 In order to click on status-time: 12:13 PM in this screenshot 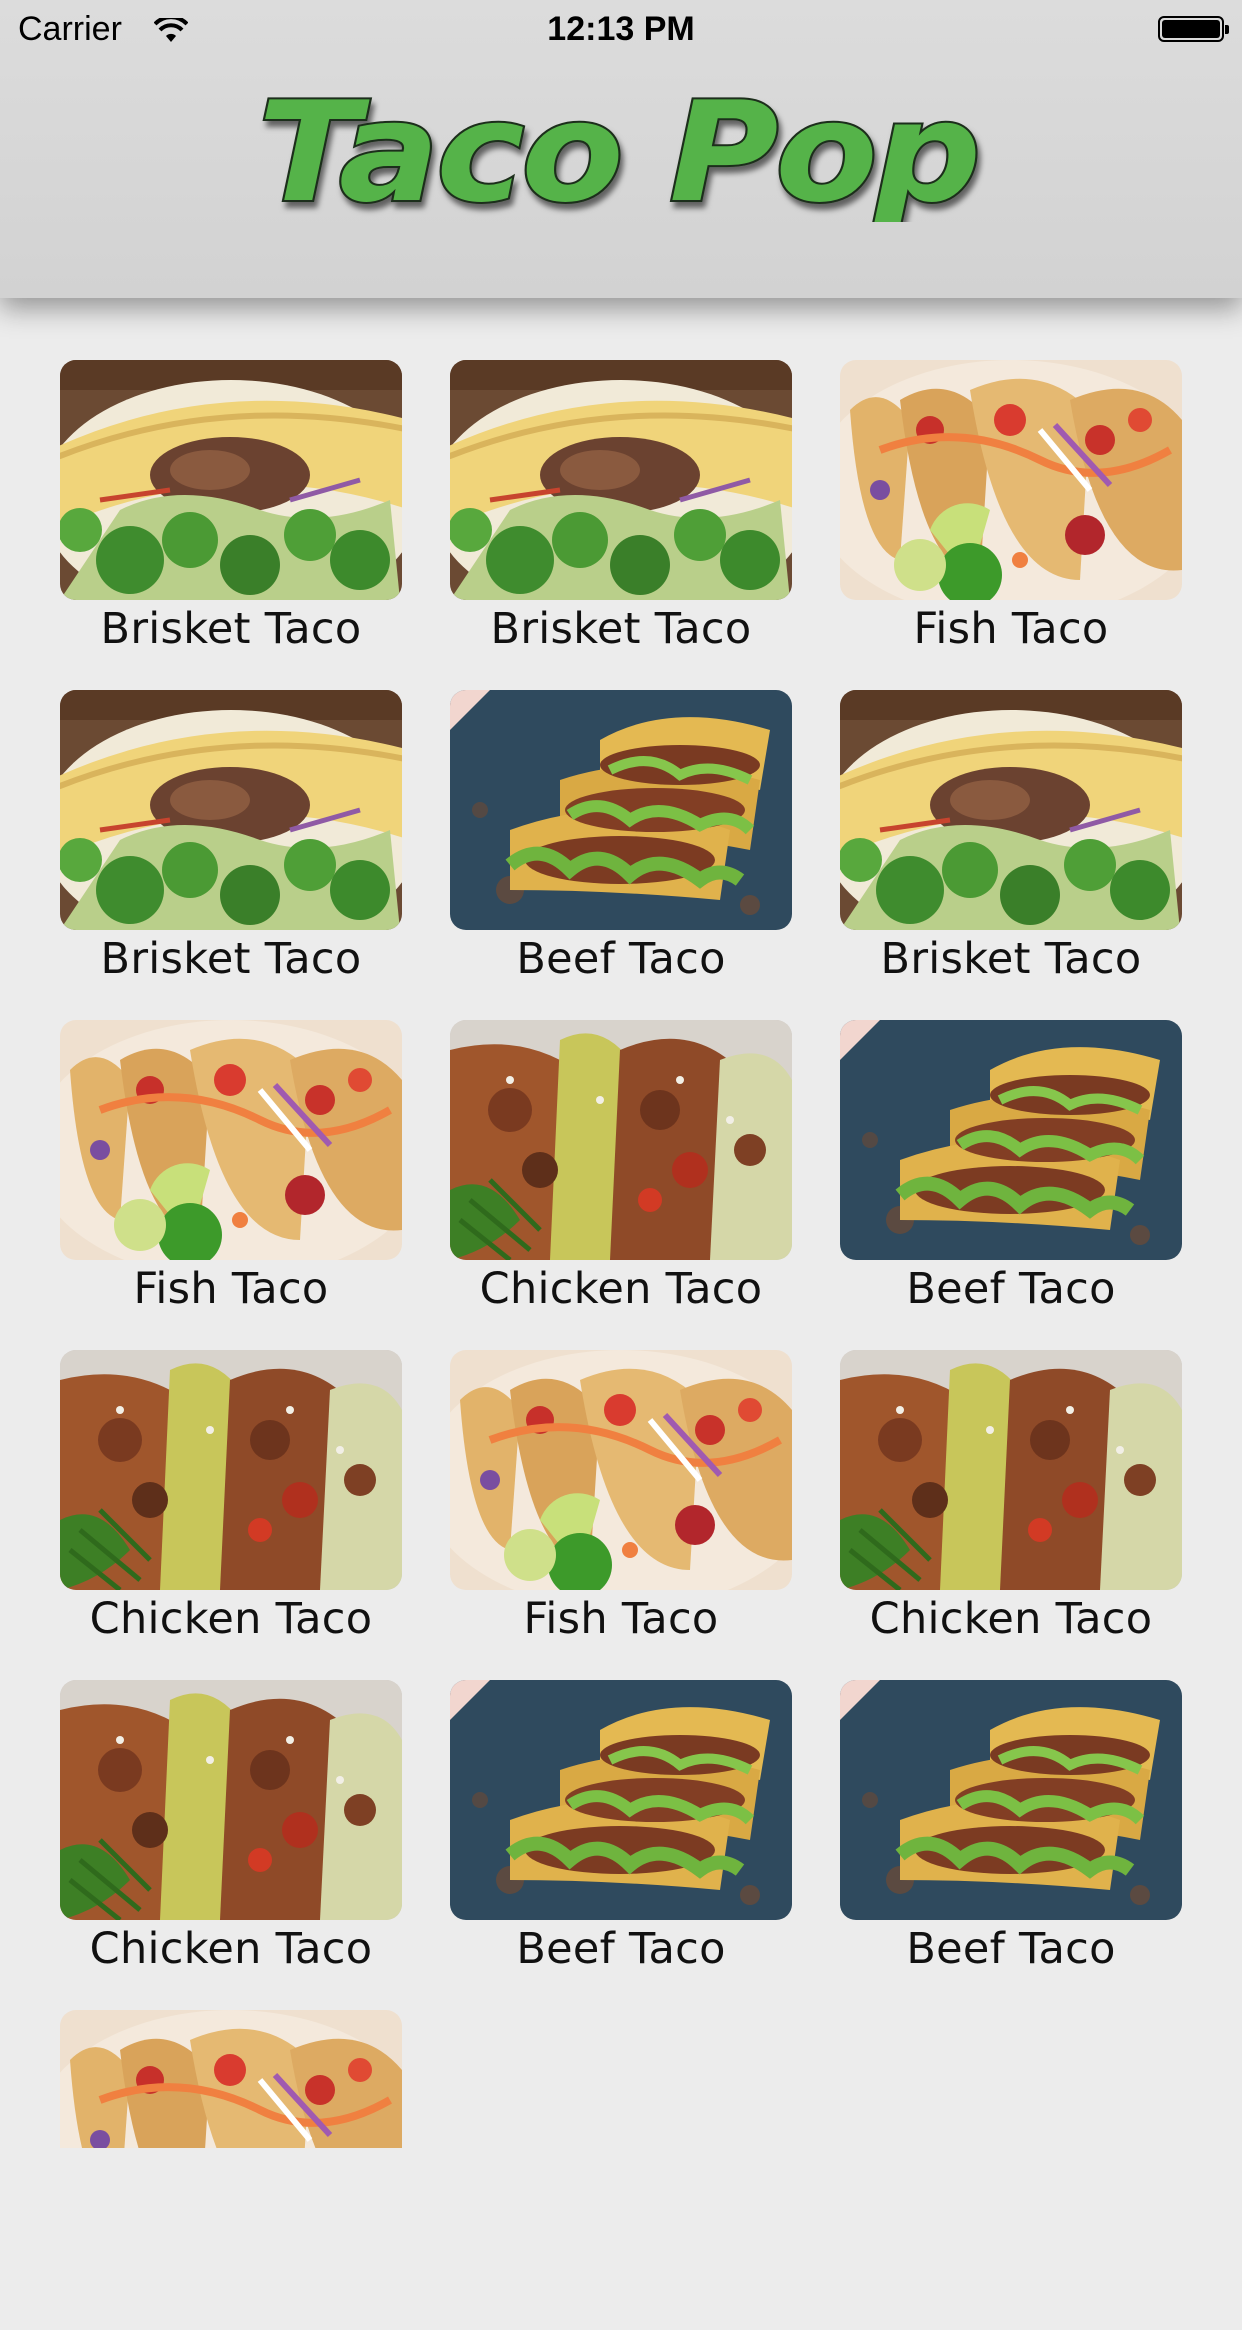, I will do `click(621, 29)`.